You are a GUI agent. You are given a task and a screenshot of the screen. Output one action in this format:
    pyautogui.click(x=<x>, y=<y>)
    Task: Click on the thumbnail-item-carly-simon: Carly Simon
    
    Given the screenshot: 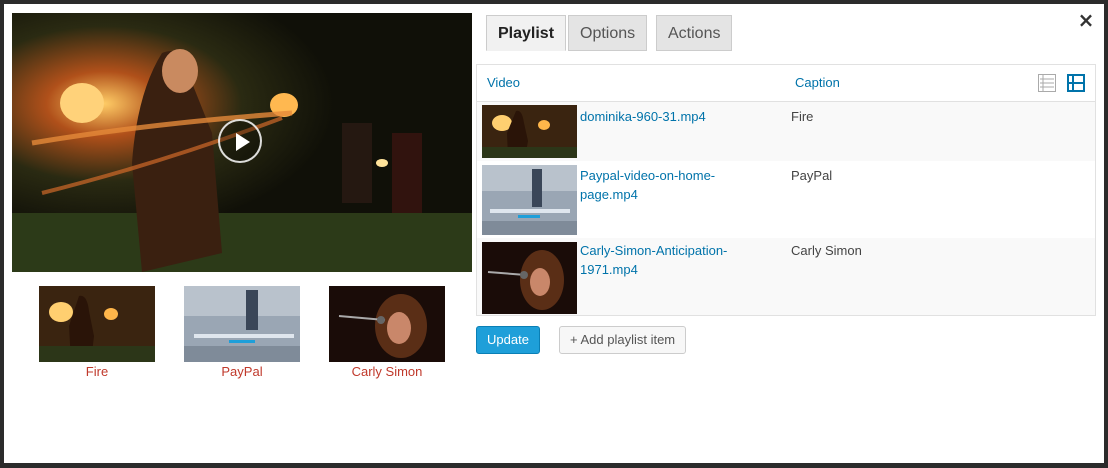 What is the action you would take?
    pyautogui.click(x=387, y=333)
    